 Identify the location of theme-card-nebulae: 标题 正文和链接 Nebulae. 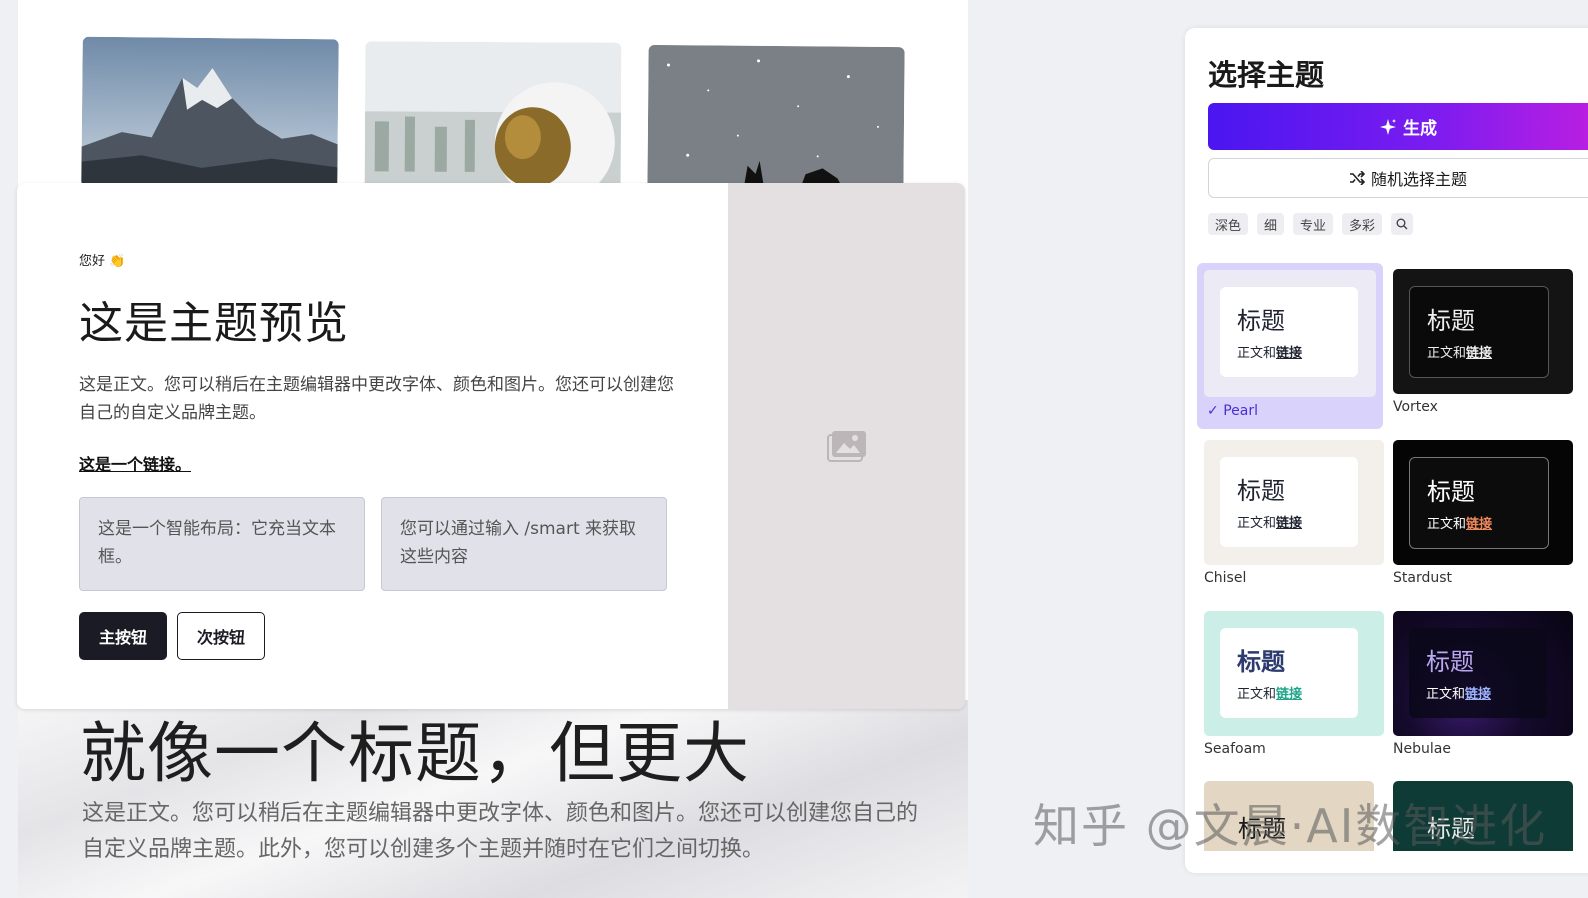
(1483, 684).